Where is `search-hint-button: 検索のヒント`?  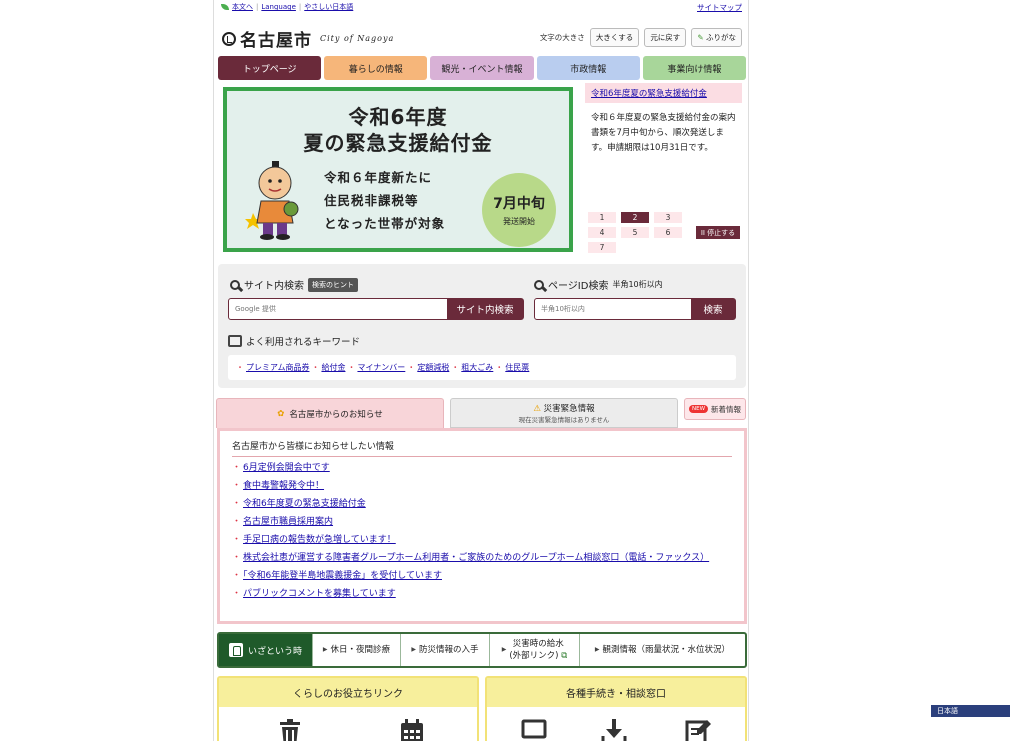
search-hint-button: 検索のヒント is located at coordinates (333, 284).